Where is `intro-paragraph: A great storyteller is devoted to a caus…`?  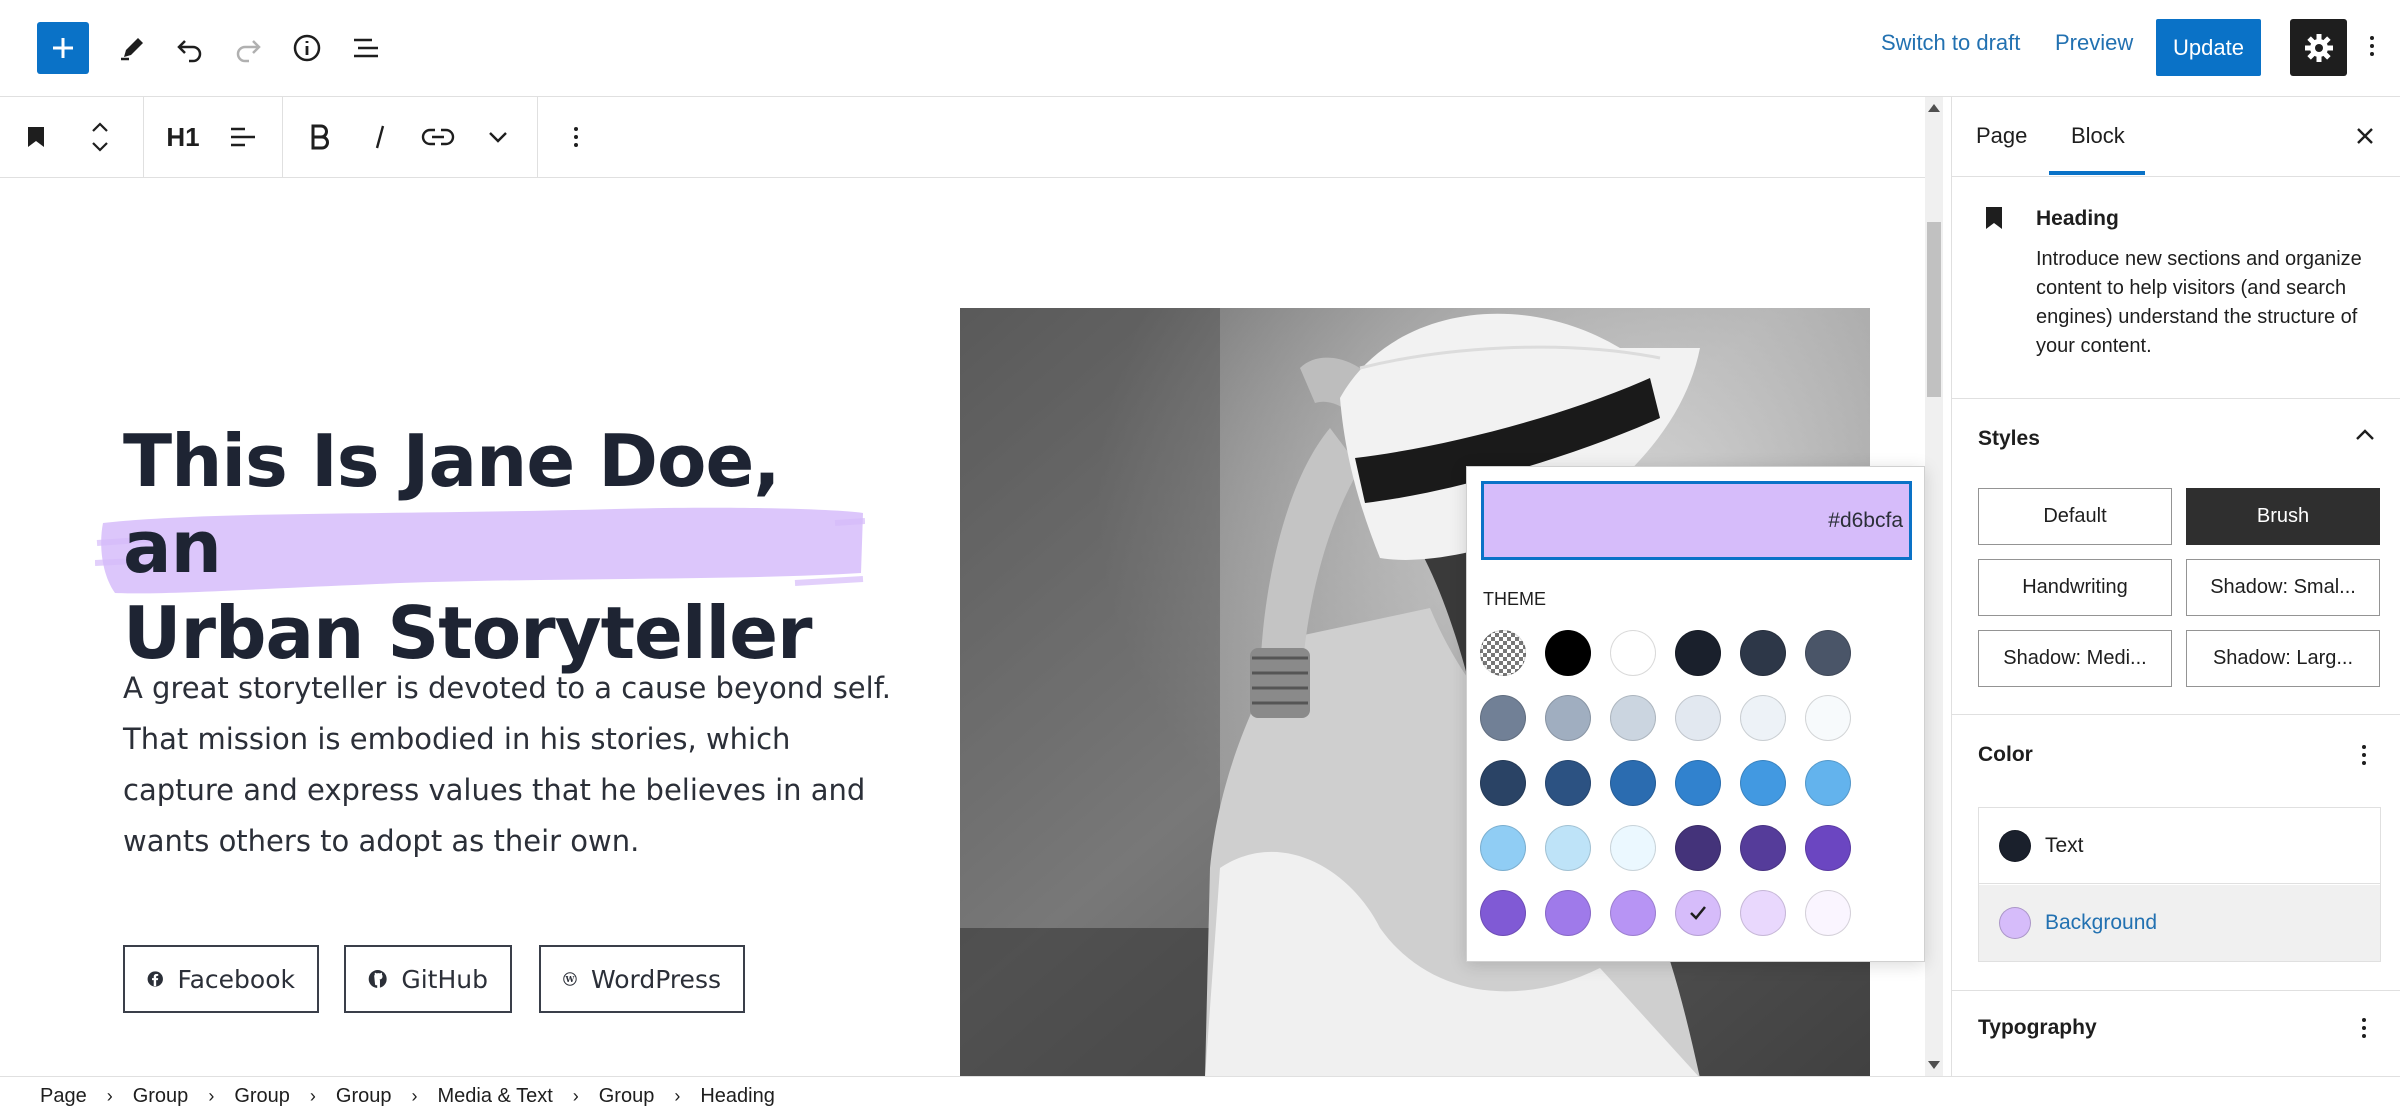
intro-paragraph: A great storyteller is devoted to a caus… is located at coordinates (508, 765).